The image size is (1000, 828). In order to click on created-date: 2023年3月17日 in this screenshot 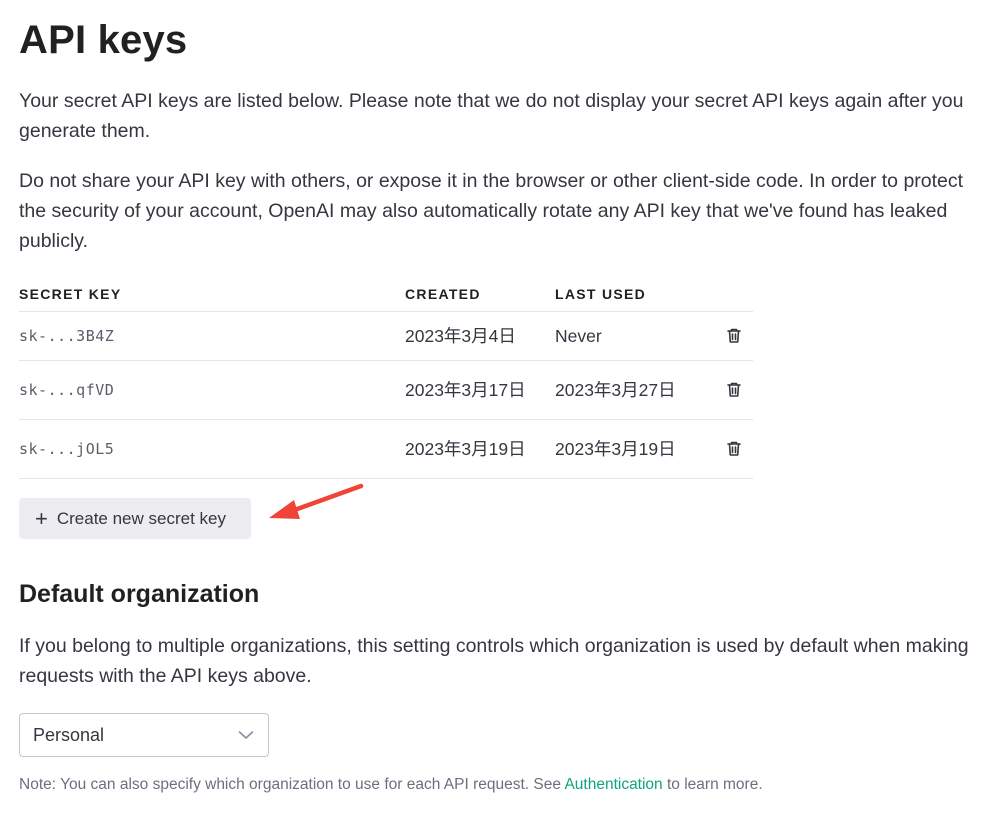, I will do `click(465, 389)`.